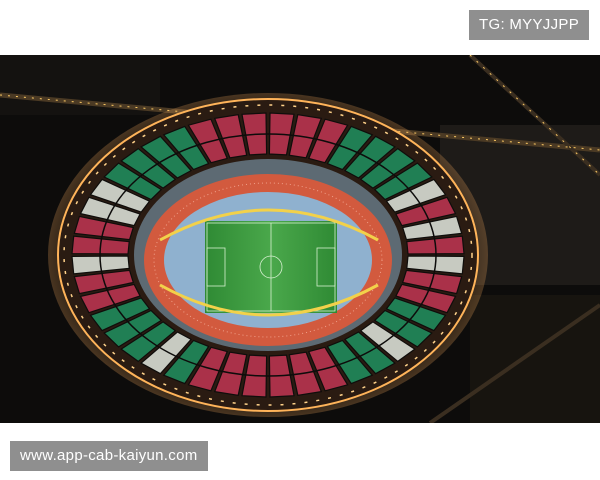 The height and width of the screenshot is (480, 600). What do you see at coordinates (535, 359) in the screenshot?
I see `city-block` at bounding box center [535, 359].